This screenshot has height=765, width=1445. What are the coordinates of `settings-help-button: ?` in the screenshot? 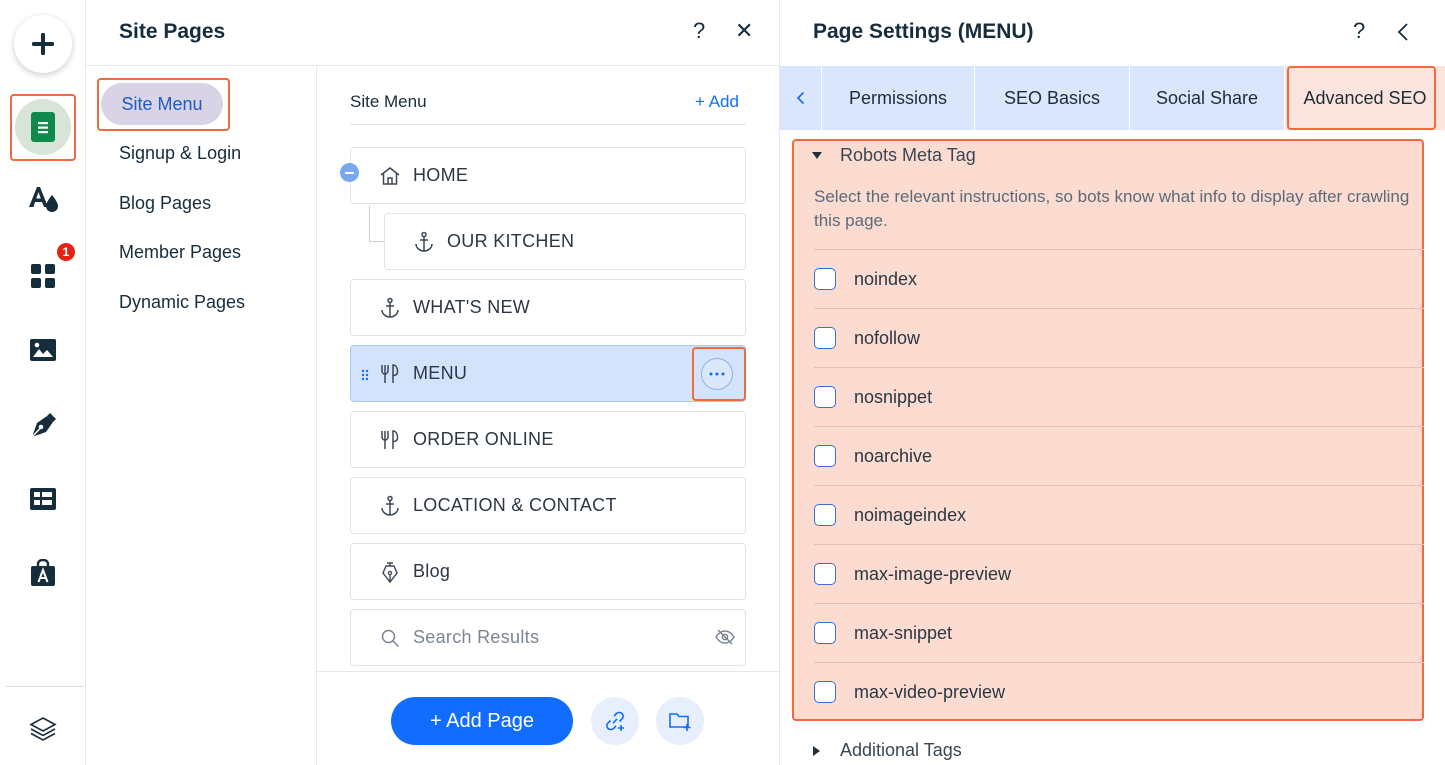 It's located at (1359, 31).